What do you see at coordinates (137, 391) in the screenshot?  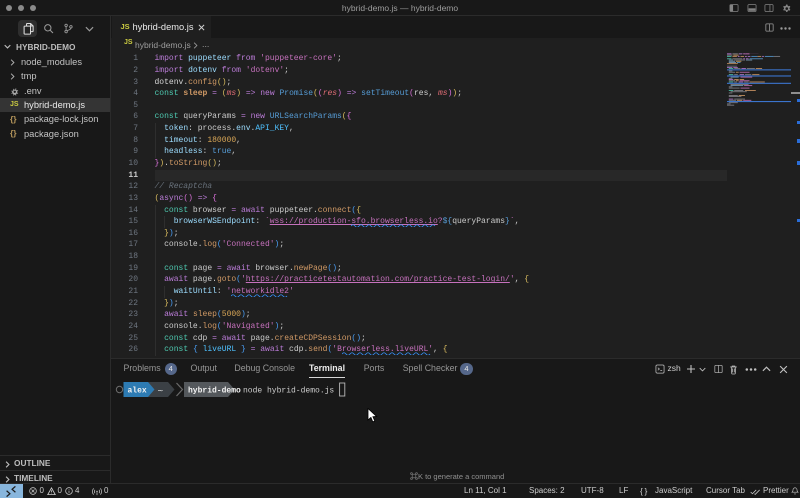 I see `svg-text: alex` at bounding box center [137, 391].